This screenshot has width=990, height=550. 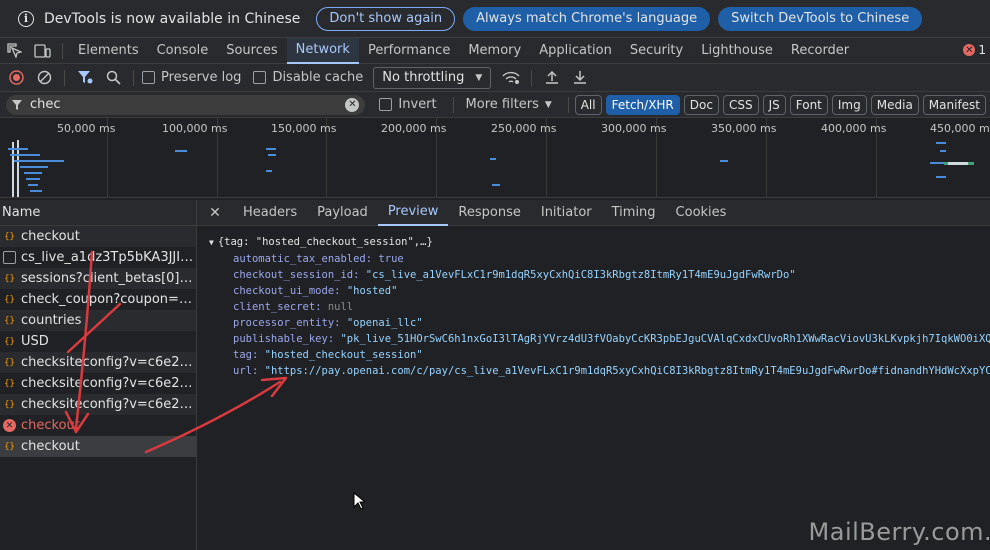 I want to click on clear-icon, so click(x=44, y=78).